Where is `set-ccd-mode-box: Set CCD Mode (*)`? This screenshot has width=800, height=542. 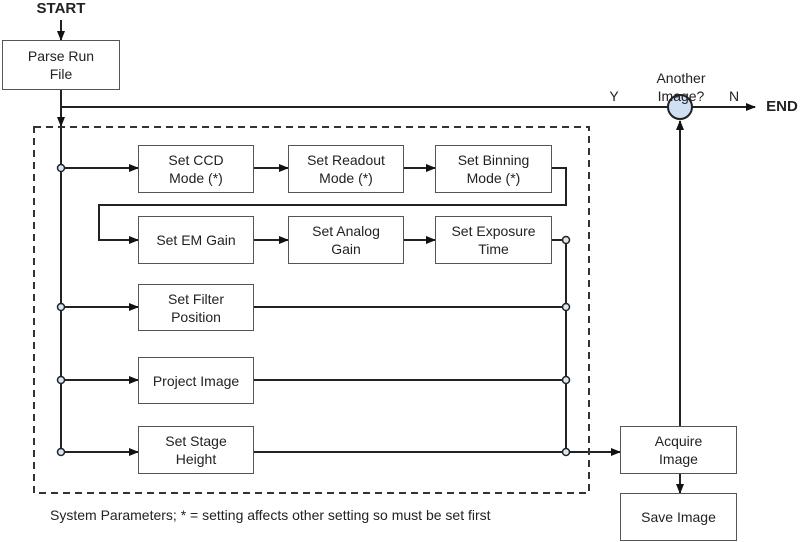
set-ccd-mode-box: Set CCD Mode (*) is located at coordinates (196, 169).